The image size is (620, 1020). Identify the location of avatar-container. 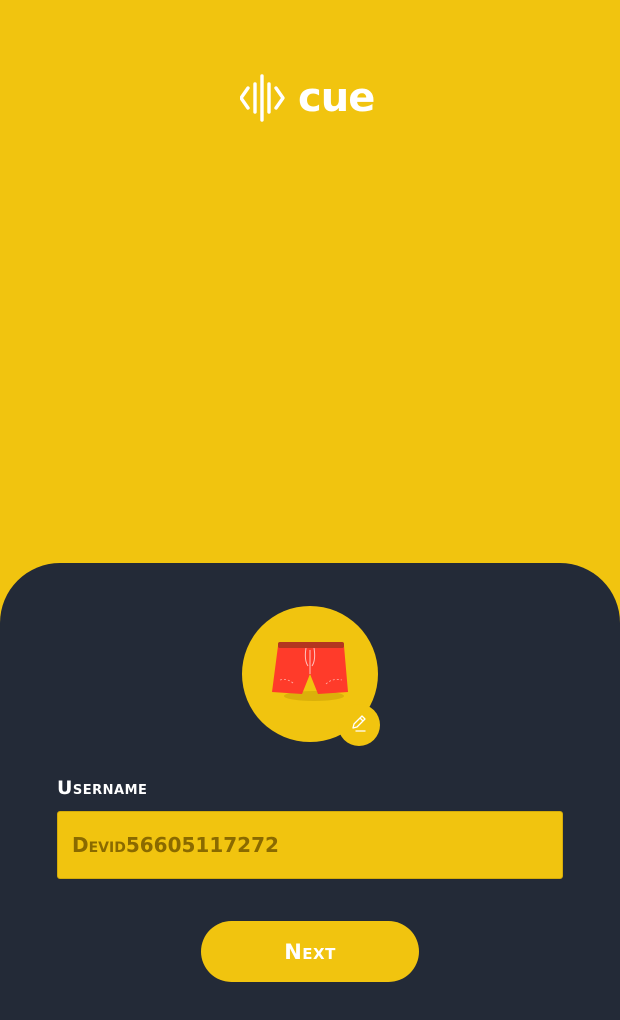
(311, 676).